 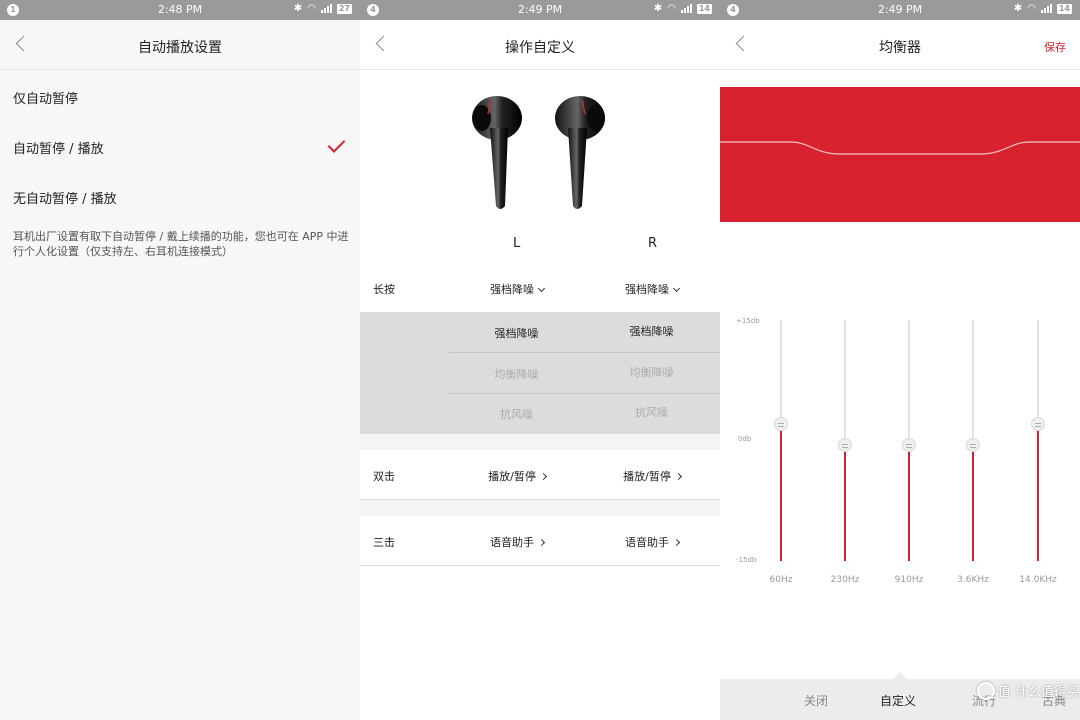 What do you see at coordinates (1038, 692) in the screenshot?
I see `watermark-text: 值 什么值得买` at bounding box center [1038, 692].